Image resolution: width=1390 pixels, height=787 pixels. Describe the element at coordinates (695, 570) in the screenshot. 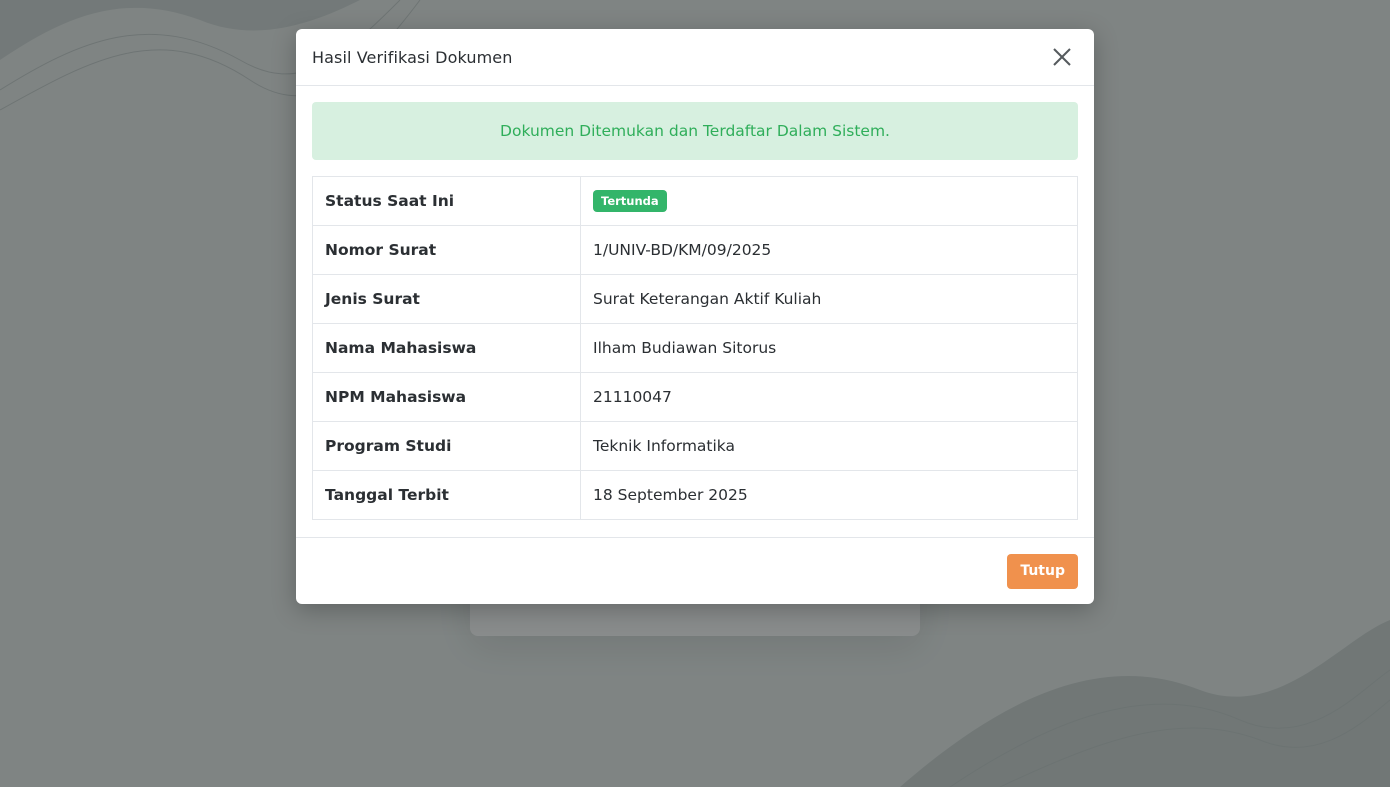

I see `modal-footer: Tutup` at that location.